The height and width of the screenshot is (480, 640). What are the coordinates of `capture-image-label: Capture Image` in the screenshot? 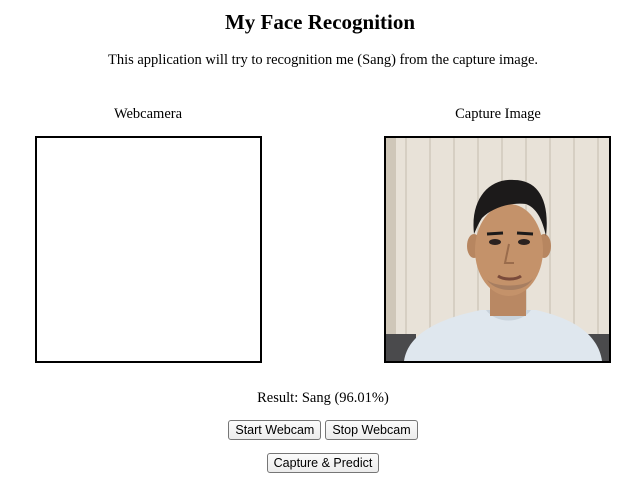 It's located at (498, 114).